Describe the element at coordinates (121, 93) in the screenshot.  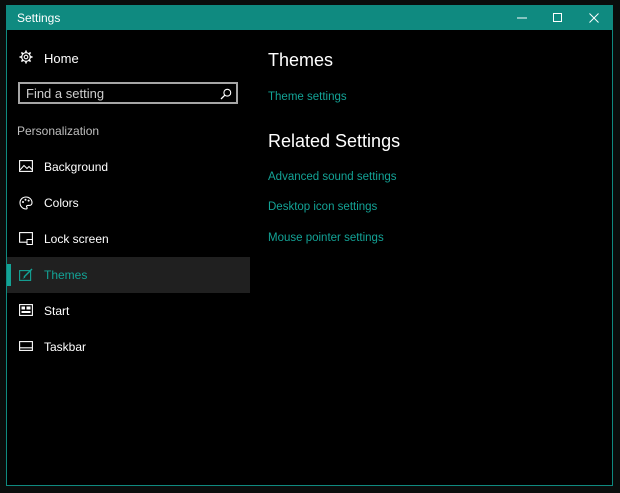
I see `search-input` at that location.